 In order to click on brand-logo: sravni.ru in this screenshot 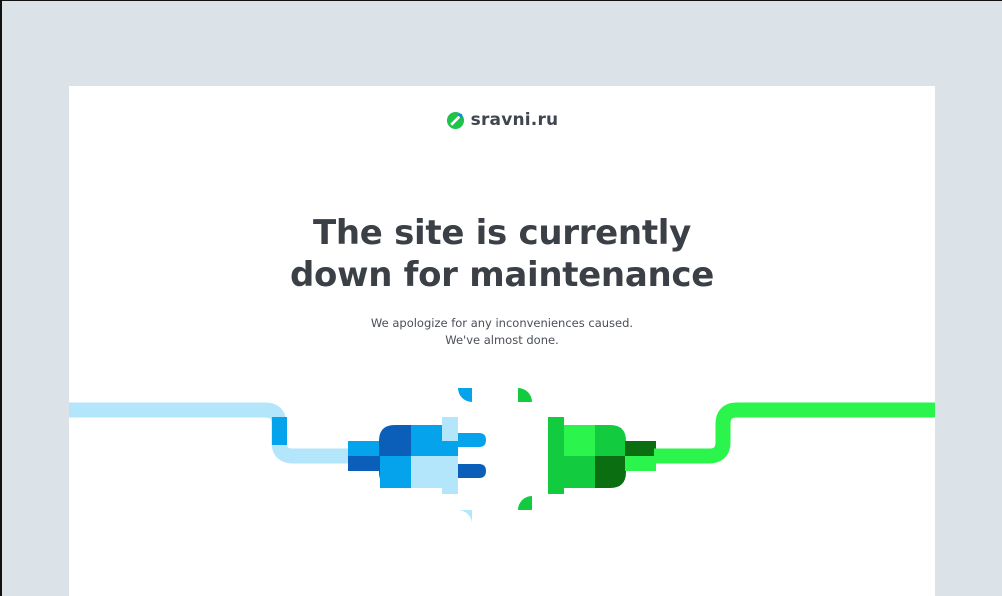, I will do `click(502, 120)`.